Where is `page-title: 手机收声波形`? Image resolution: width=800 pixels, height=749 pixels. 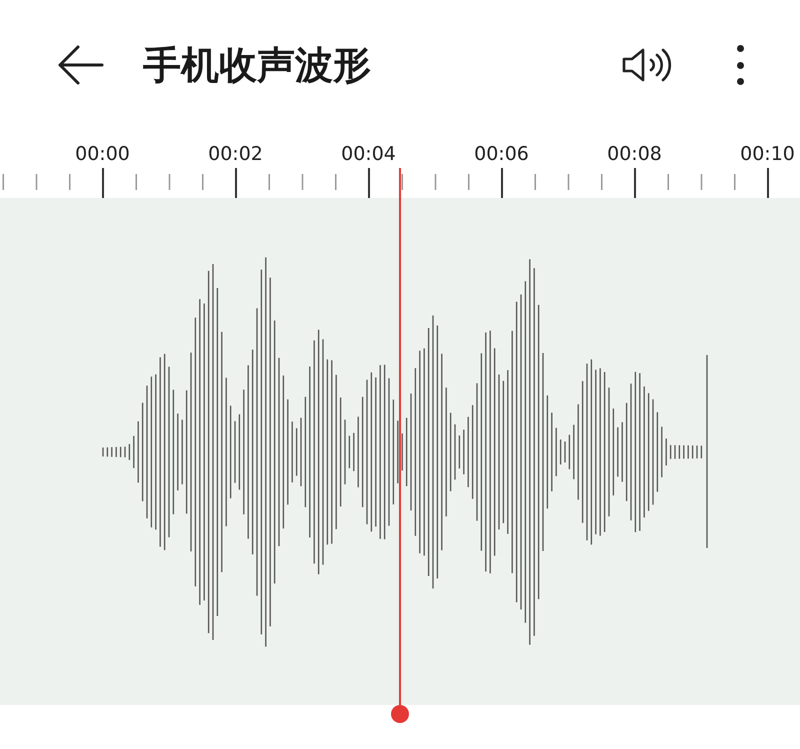
page-title: 手机收声波形 is located at coordinates (257, 65).